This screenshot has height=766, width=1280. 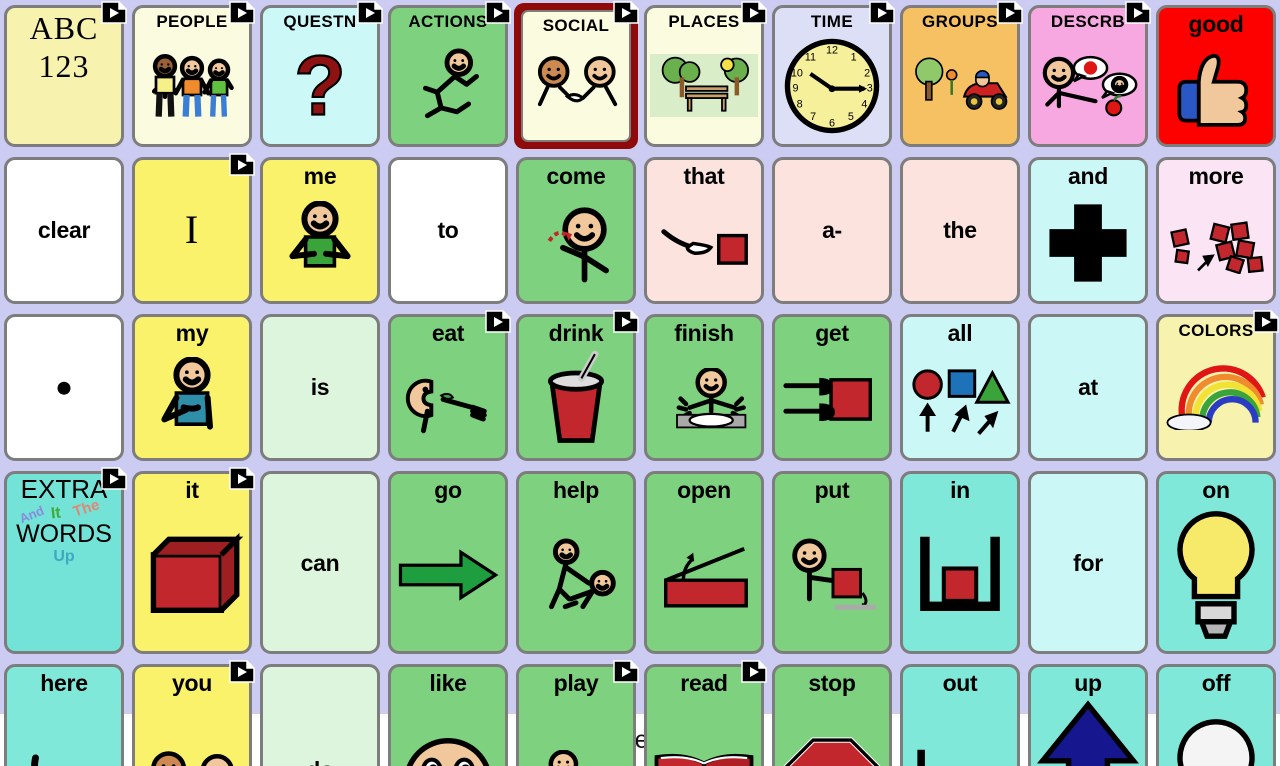 I want to click on cell-that: that, so click(x=704, y=230).